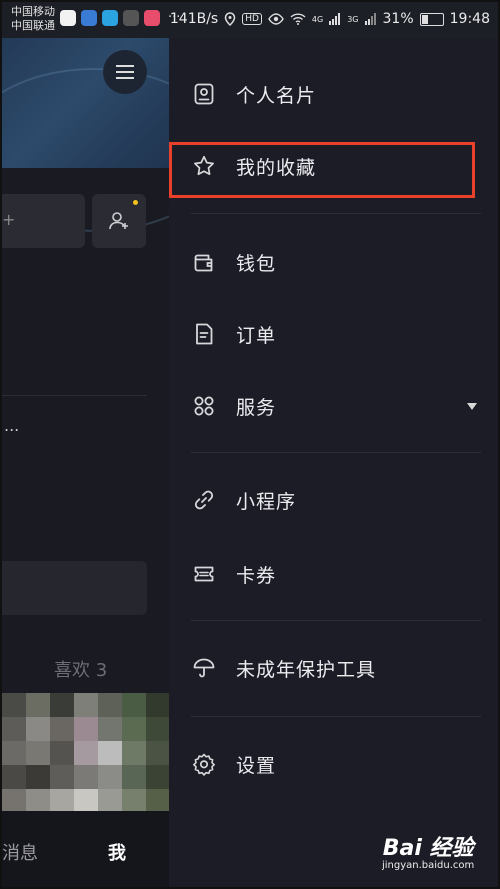  I want to click on coupon-icon, so click(204, 574).